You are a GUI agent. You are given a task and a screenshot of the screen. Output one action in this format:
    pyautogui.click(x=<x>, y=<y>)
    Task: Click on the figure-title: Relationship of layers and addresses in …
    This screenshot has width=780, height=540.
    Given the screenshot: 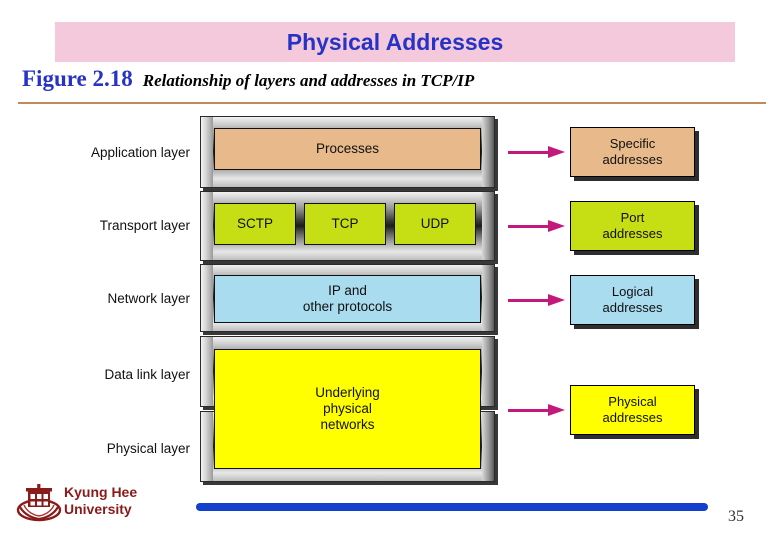 What is the action you would take?
    pyautogui.click(x=308, y=80)
    